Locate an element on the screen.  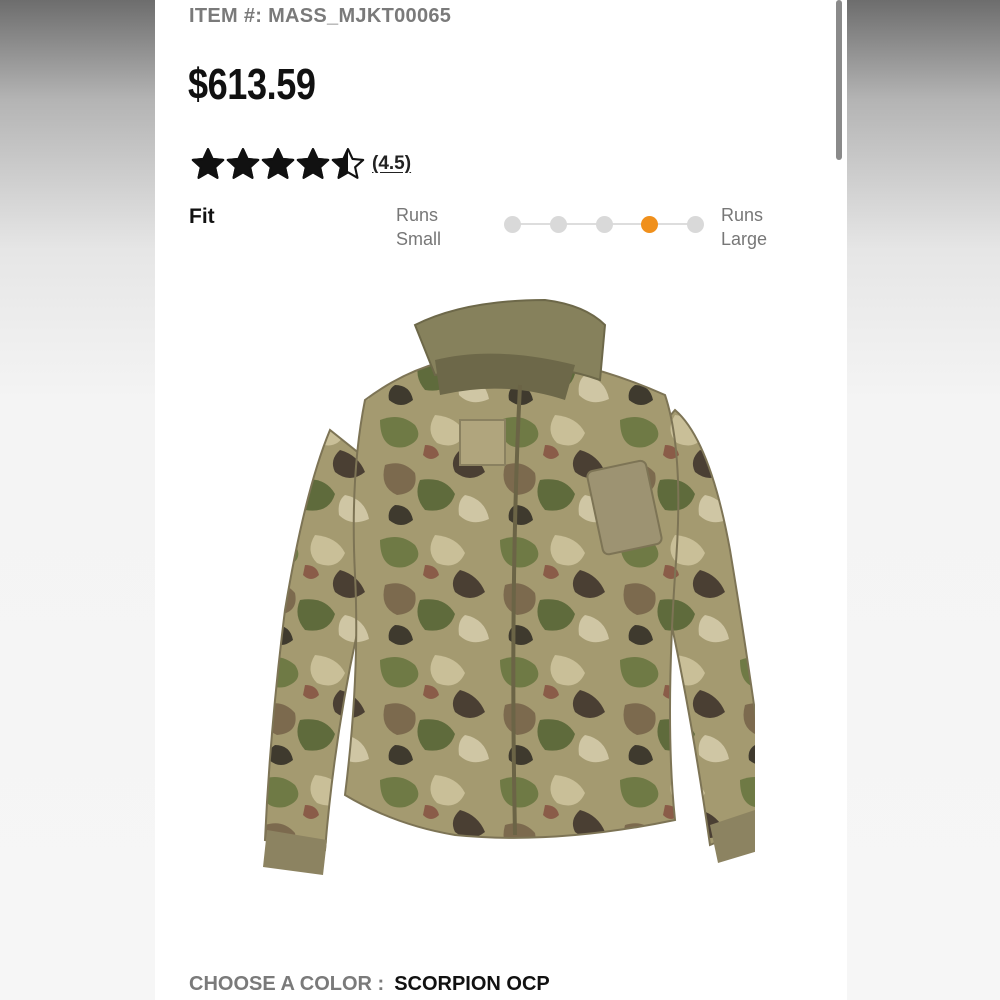
color-selector: CHOOSE A COLOR : SCORPION OCP is located at coordinates (369, 984).